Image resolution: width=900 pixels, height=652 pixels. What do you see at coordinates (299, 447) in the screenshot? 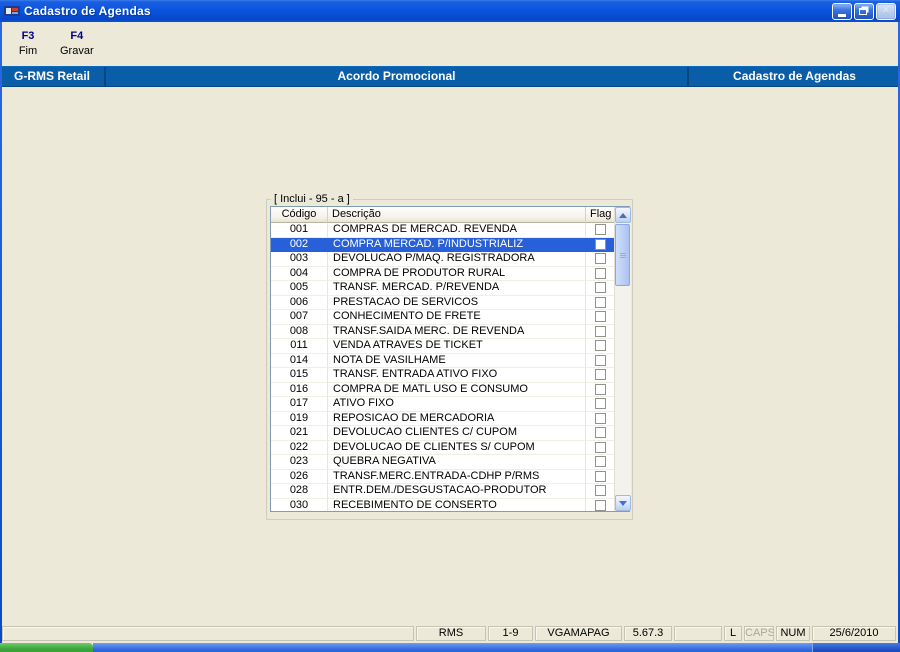
I see `row-code: 022` at bounding box center [299, 447].